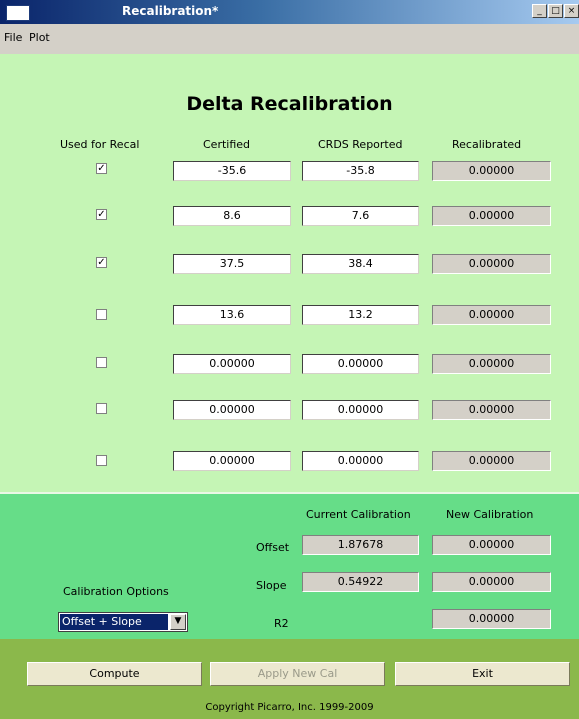  What do you see at coordinates (170, 11) in the screenshot?
I see `window-title: Recalibration*` at bounding box center [170, 11].